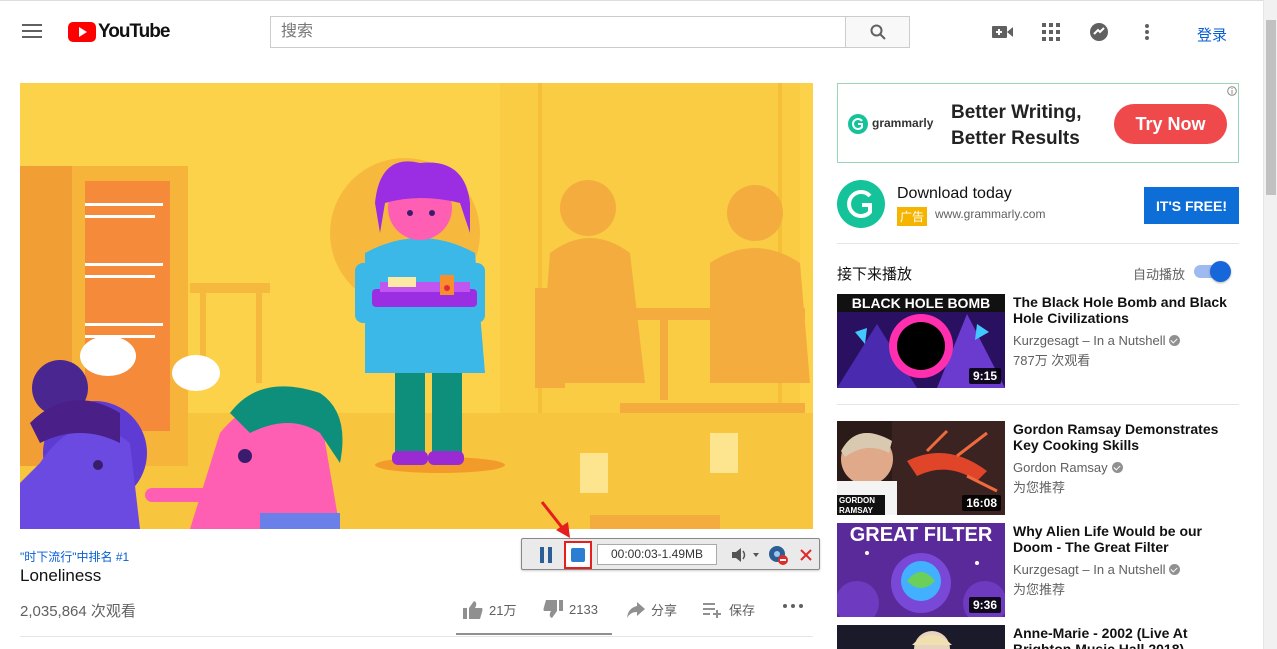 Image resolution: width=1277 pixels, height=649 pixels. I want to click on screen-recorder-toolbar: 00:00:03-1.49MB, so click(670, 554).